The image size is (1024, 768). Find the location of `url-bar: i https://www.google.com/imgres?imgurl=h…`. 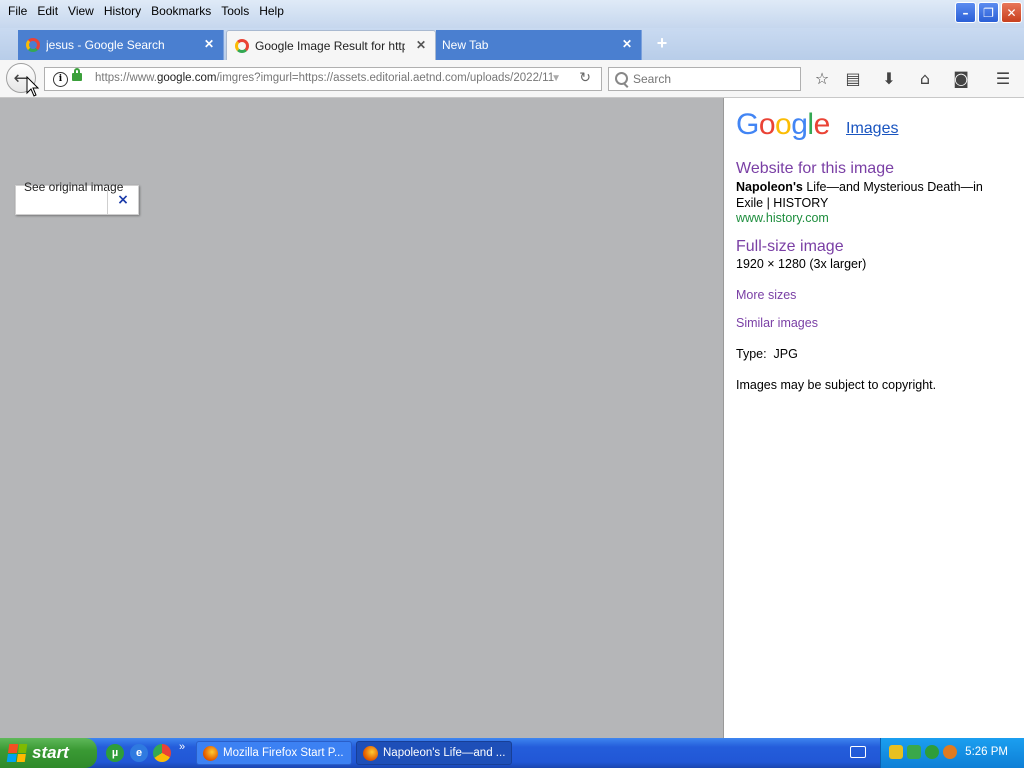

url-bar: i https://www.google.com/imgres?imgurl=h… is located at coordinates (323, 79).